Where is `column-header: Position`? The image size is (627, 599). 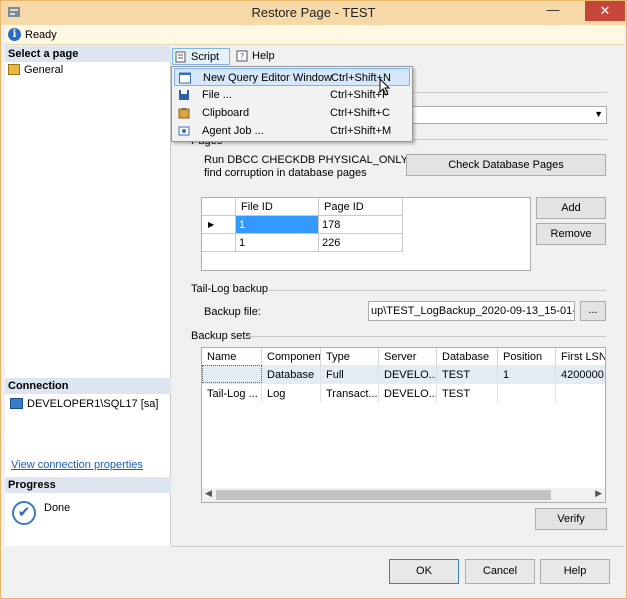 column-header: Position is located at coordinates (527, 356).